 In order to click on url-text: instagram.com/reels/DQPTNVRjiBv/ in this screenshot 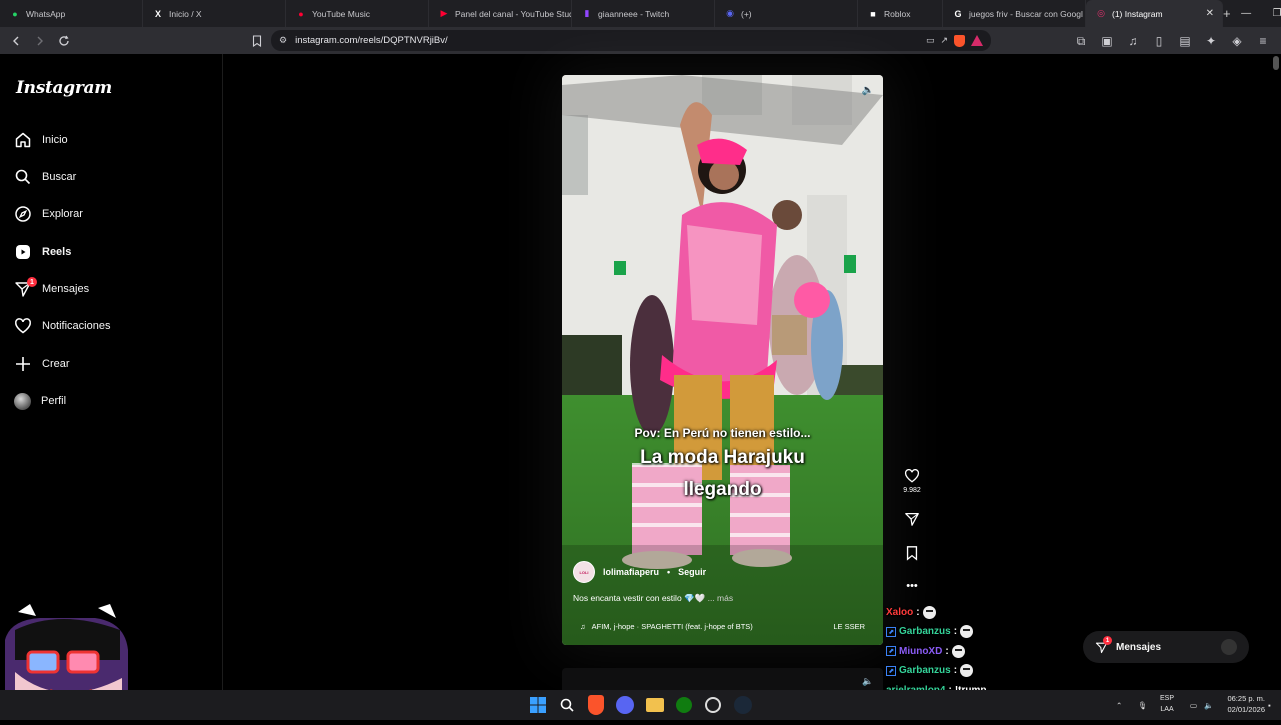, I will do `click(371, 40)`.